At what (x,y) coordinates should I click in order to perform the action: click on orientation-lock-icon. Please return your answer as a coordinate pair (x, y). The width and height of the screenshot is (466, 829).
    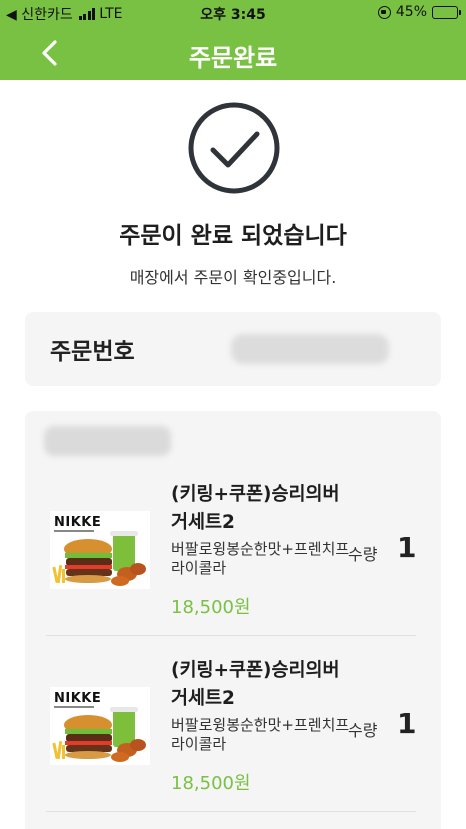
    Looking at the image, I should click on (384, 12).